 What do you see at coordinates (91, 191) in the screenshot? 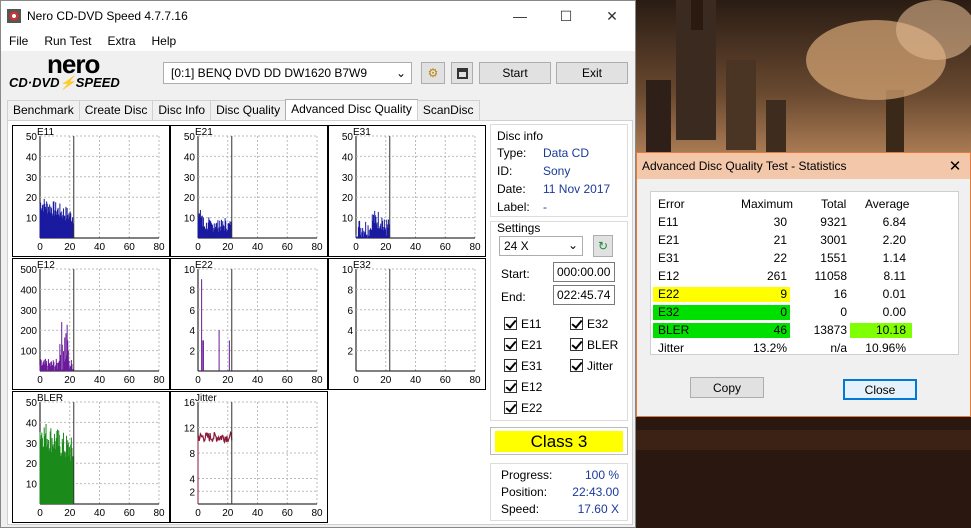
I see `chart-e11: E11 0 20 40 60 80 10 20 30 40 50` at bounding box center [91, 191].